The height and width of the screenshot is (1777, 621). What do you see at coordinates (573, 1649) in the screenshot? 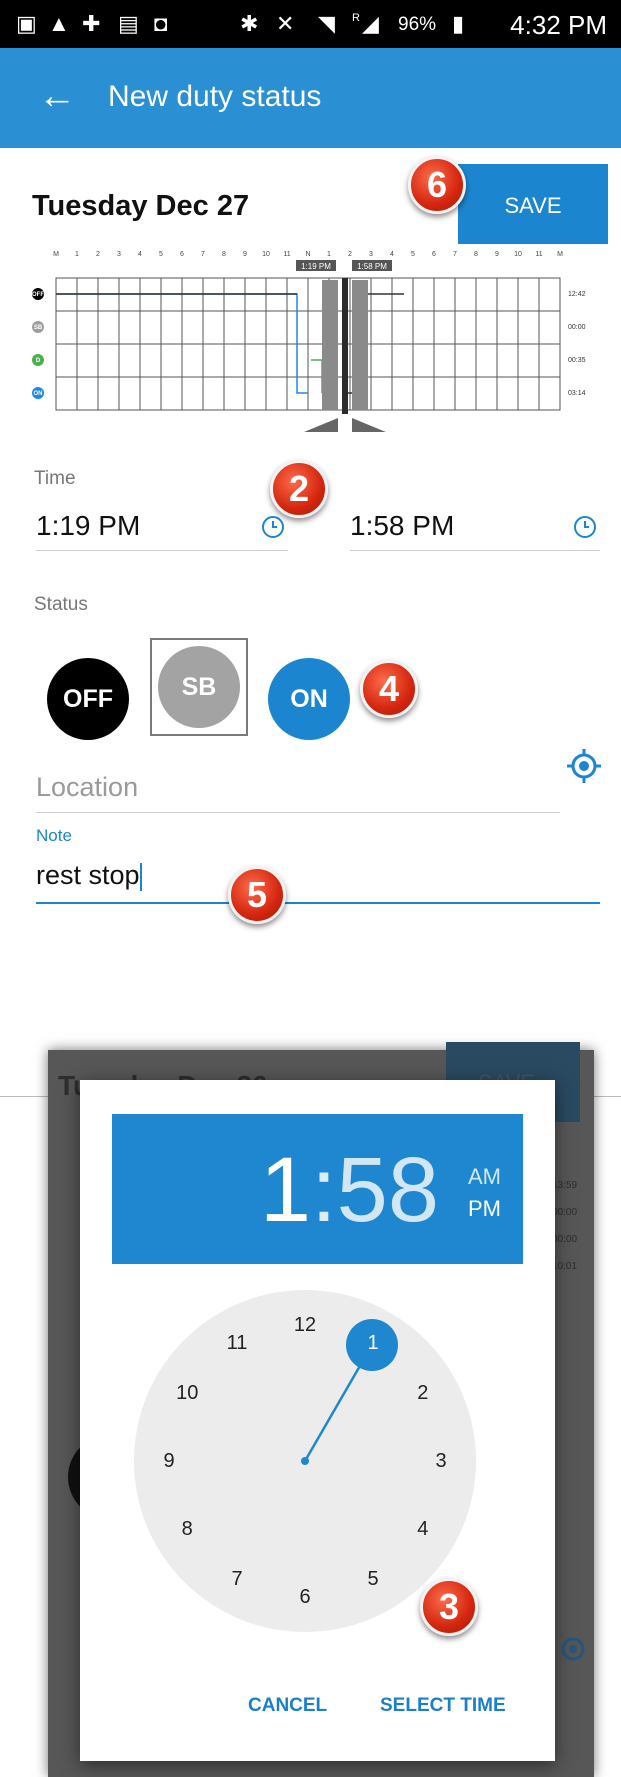
I see `background-gps-icon` at bounding box center [573, 1649].